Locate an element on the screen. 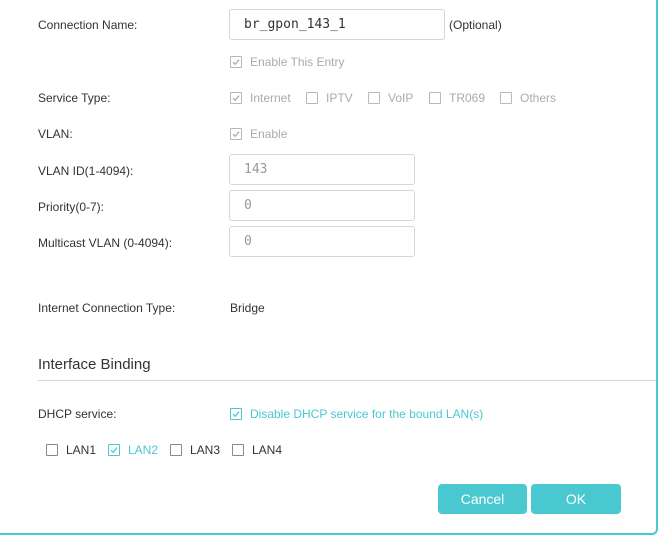 The width and height of the screenshot is (661, 538). cancel-button: Cancel is located at coordinates (482, 499).